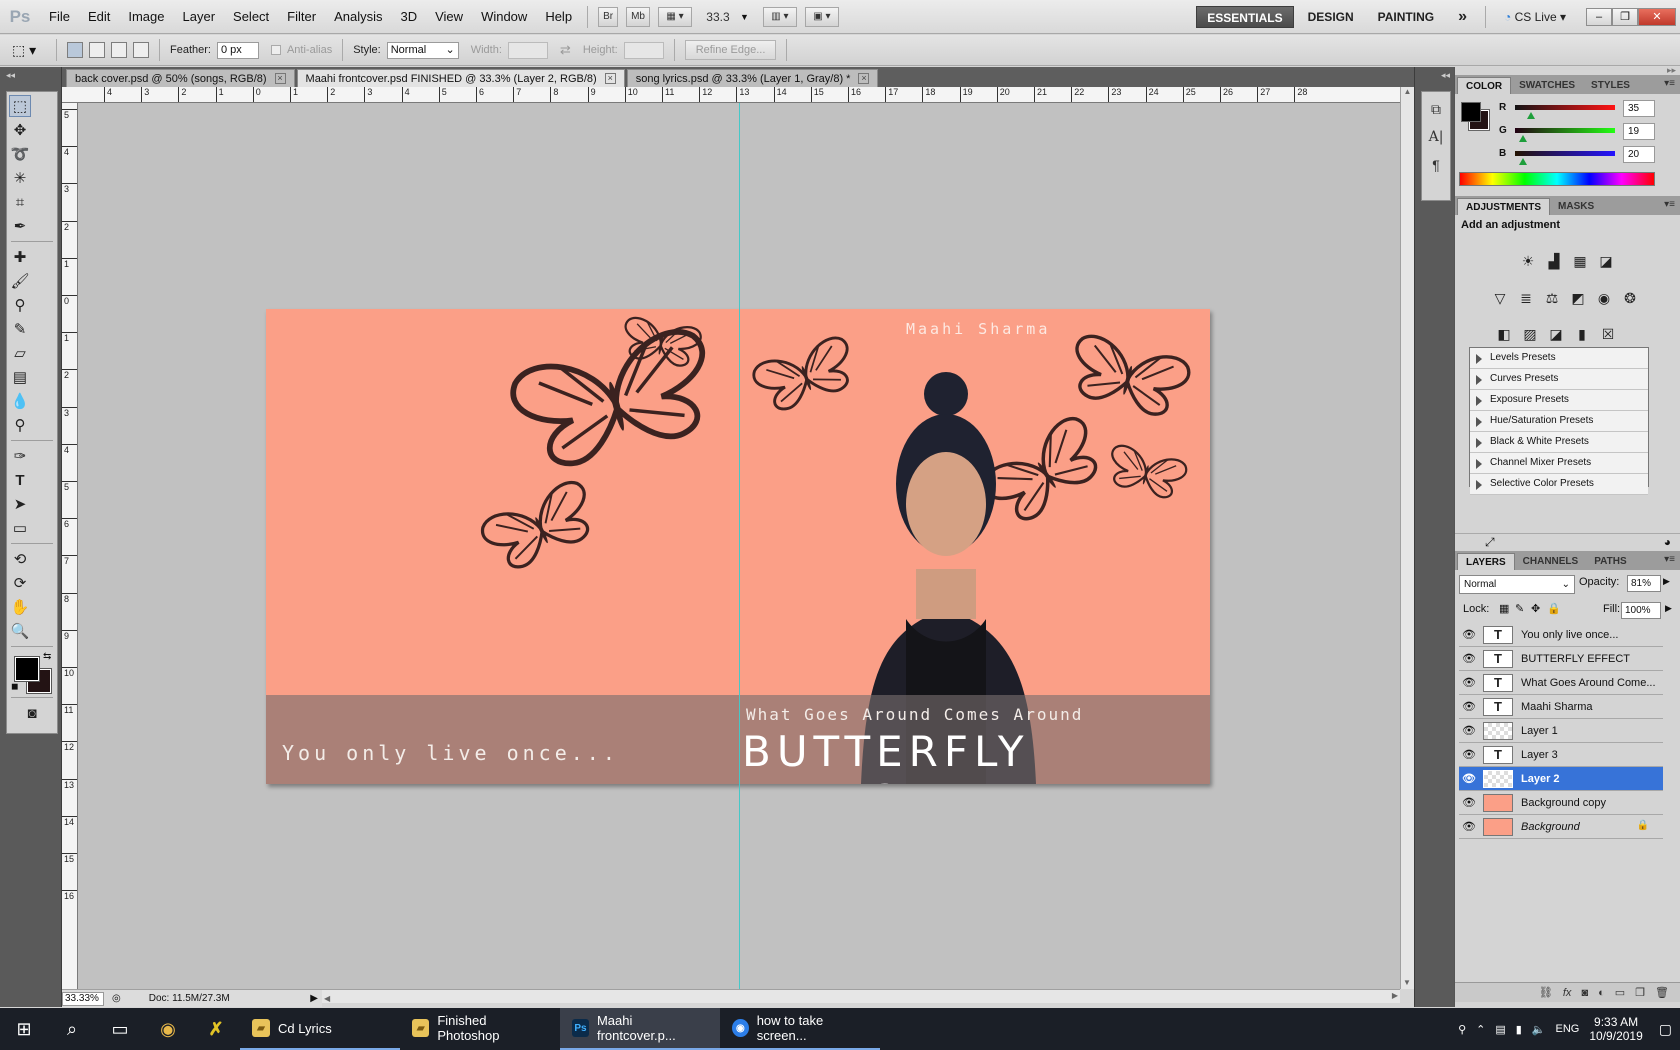  What do you see at coordinates (1445, 75) in the screenshot?
I see `expand-panels-icon: ◂◂` at bounding box center [1445, 75].